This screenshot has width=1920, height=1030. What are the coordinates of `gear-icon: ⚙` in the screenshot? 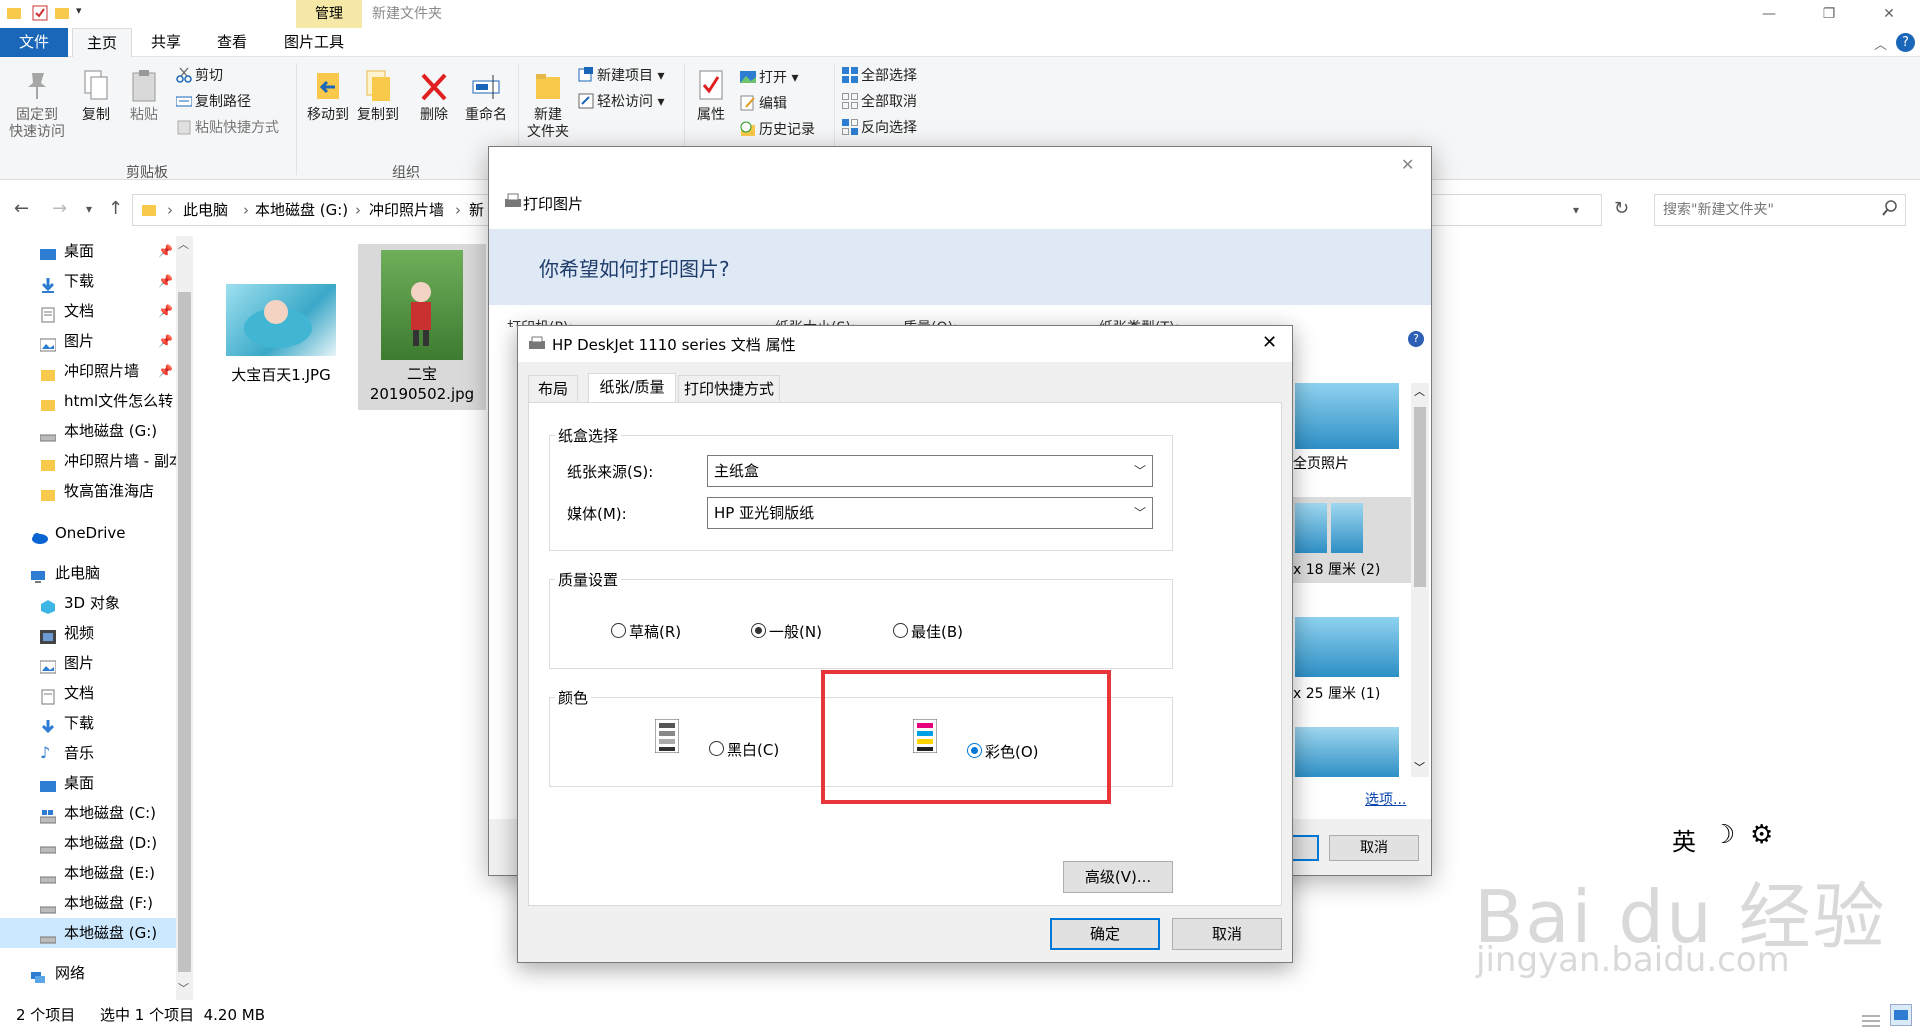 It's located at (1761, 835).